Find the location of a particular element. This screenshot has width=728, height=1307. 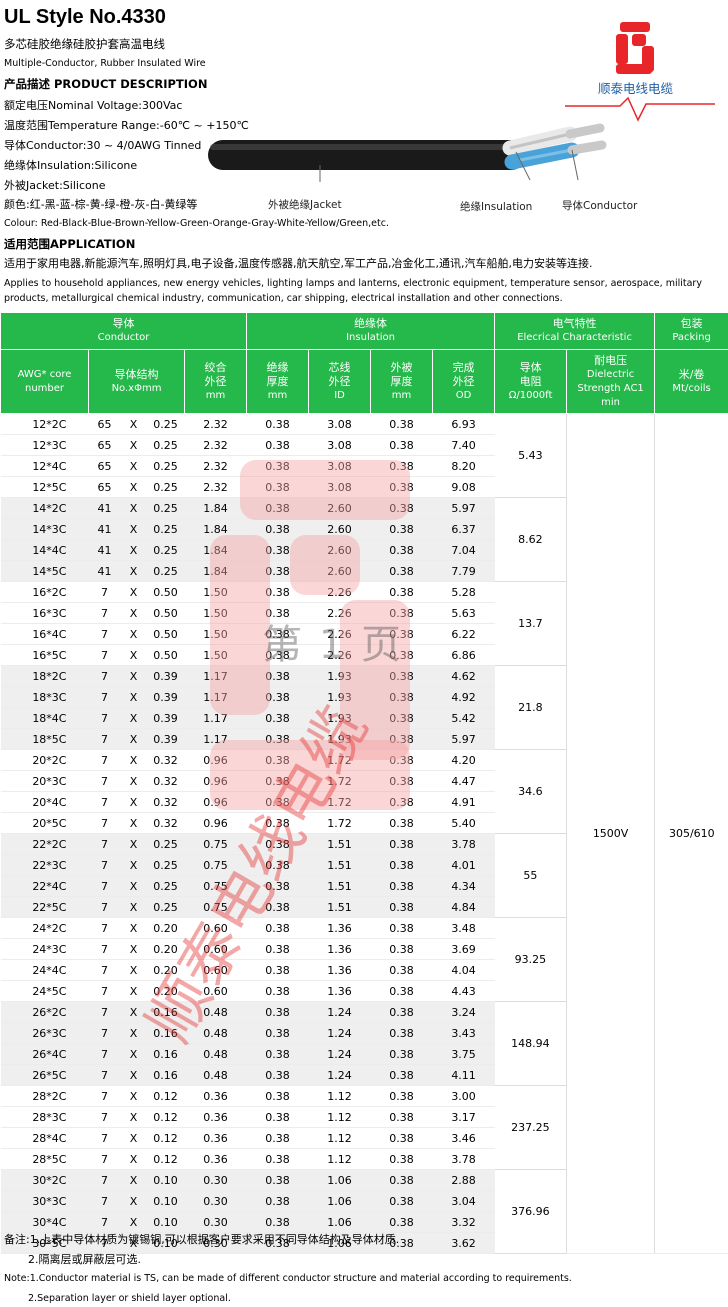

table-cell: 2.32 is located at coordinates (215, 466).